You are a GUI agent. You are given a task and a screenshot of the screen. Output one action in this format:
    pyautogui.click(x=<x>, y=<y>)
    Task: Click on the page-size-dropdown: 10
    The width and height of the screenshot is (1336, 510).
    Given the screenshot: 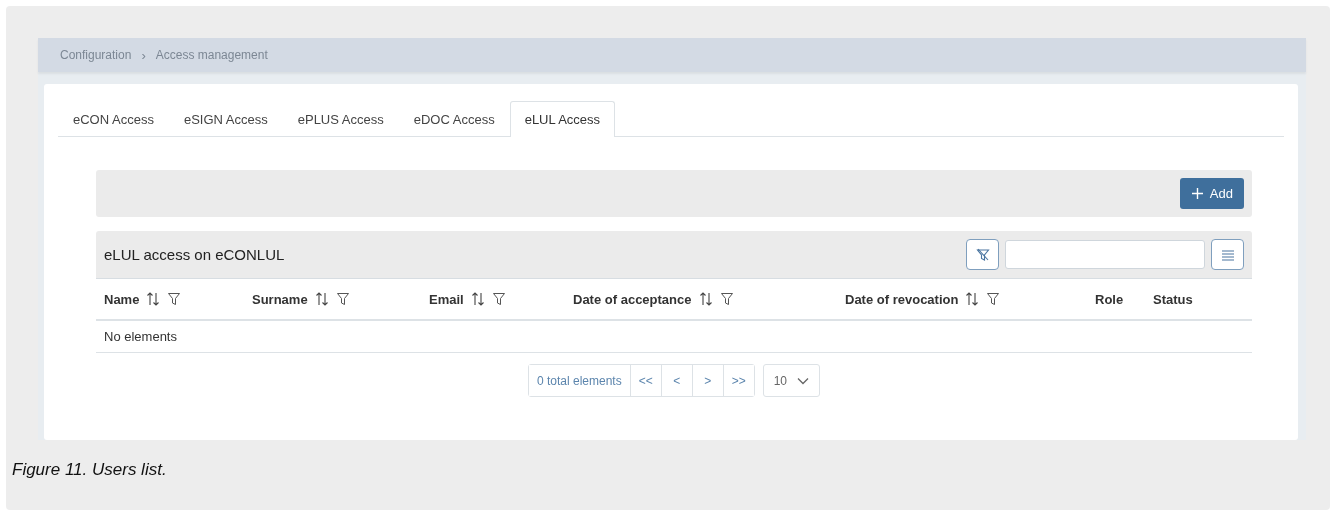 What is the action you would take?
    pyautogui.click(x=791, y=380)
    